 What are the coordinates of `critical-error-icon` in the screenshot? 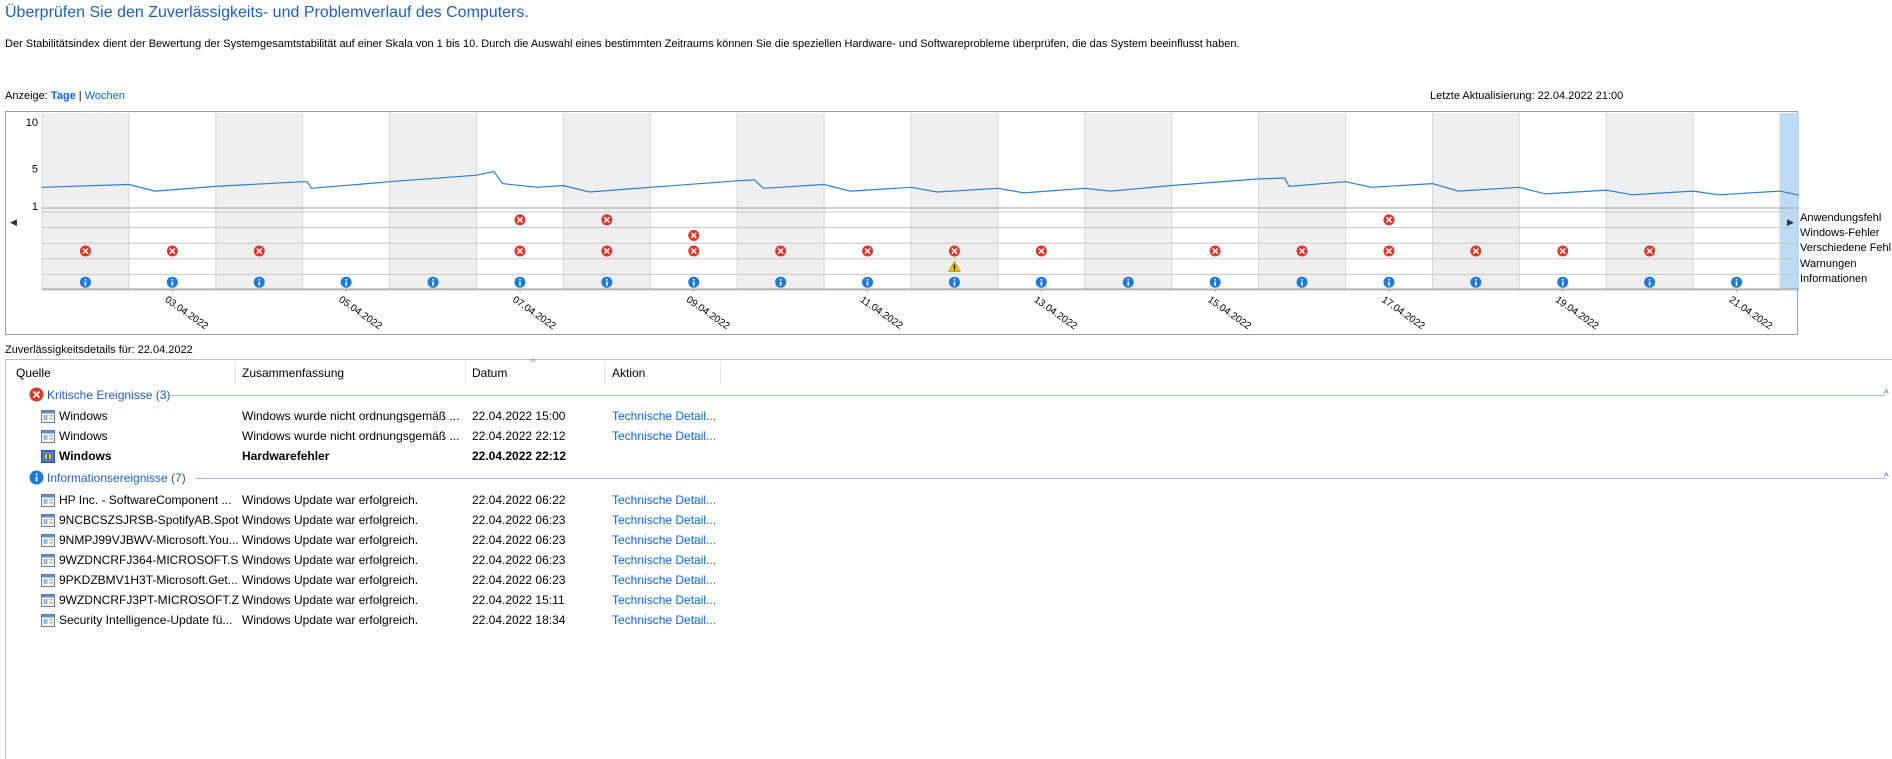 It's located at (36, 394).